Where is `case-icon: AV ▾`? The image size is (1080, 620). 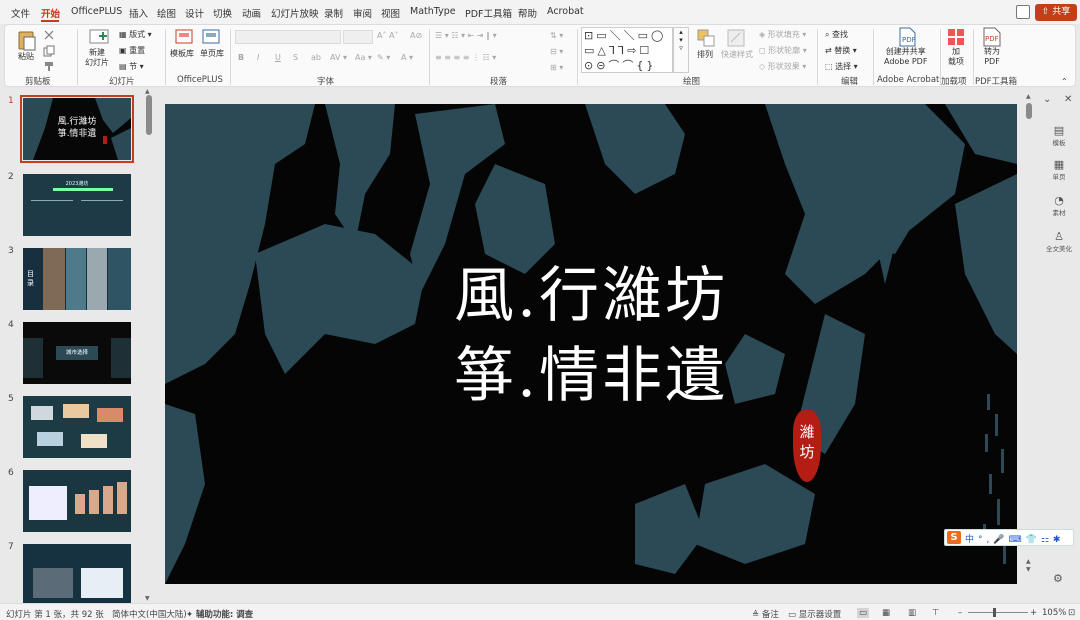
case-icon: AV ▾ is located at coordinates (338, 57).